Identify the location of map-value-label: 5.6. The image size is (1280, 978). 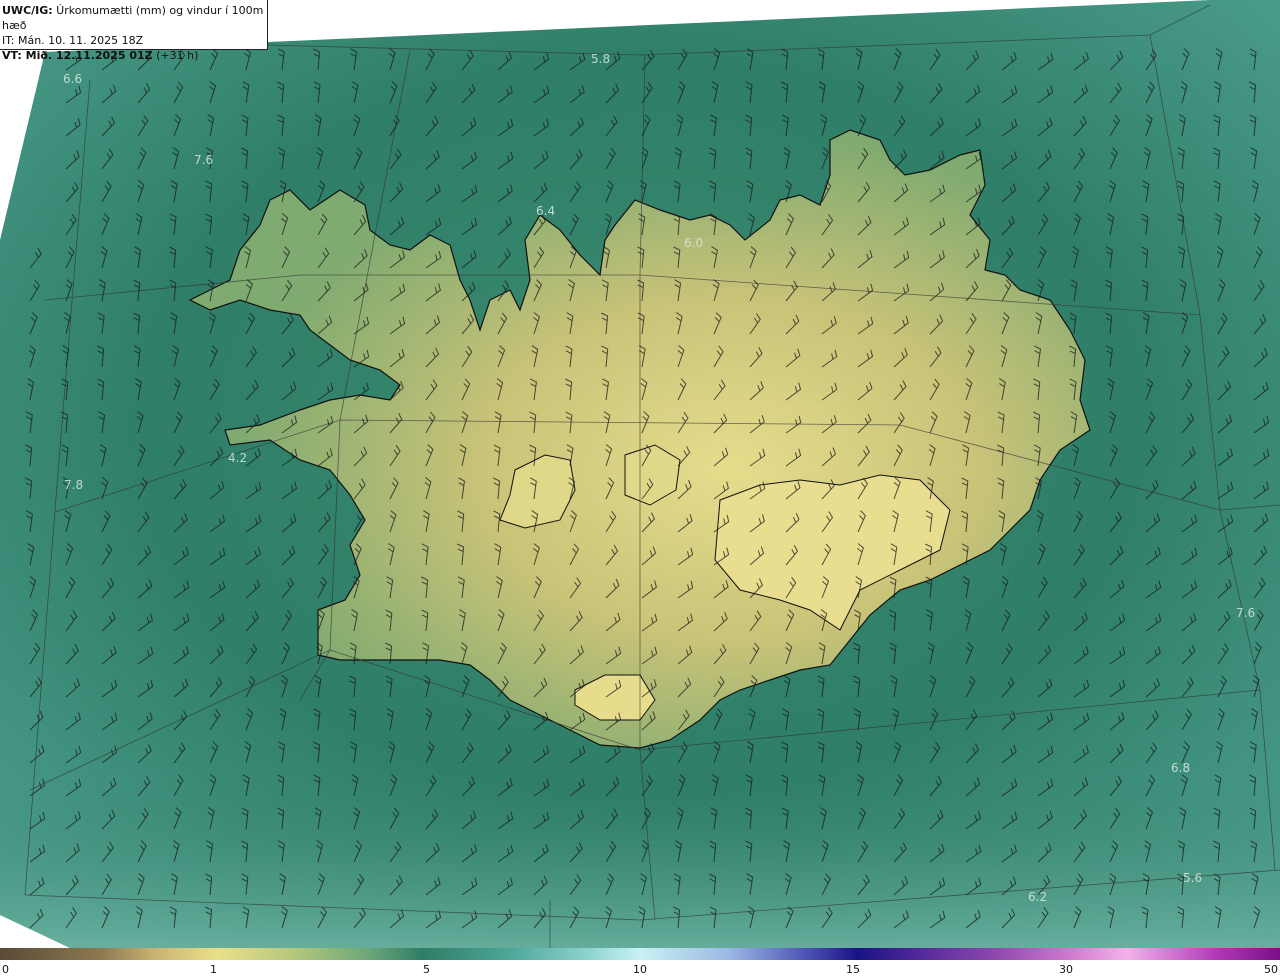
(1193, 878).